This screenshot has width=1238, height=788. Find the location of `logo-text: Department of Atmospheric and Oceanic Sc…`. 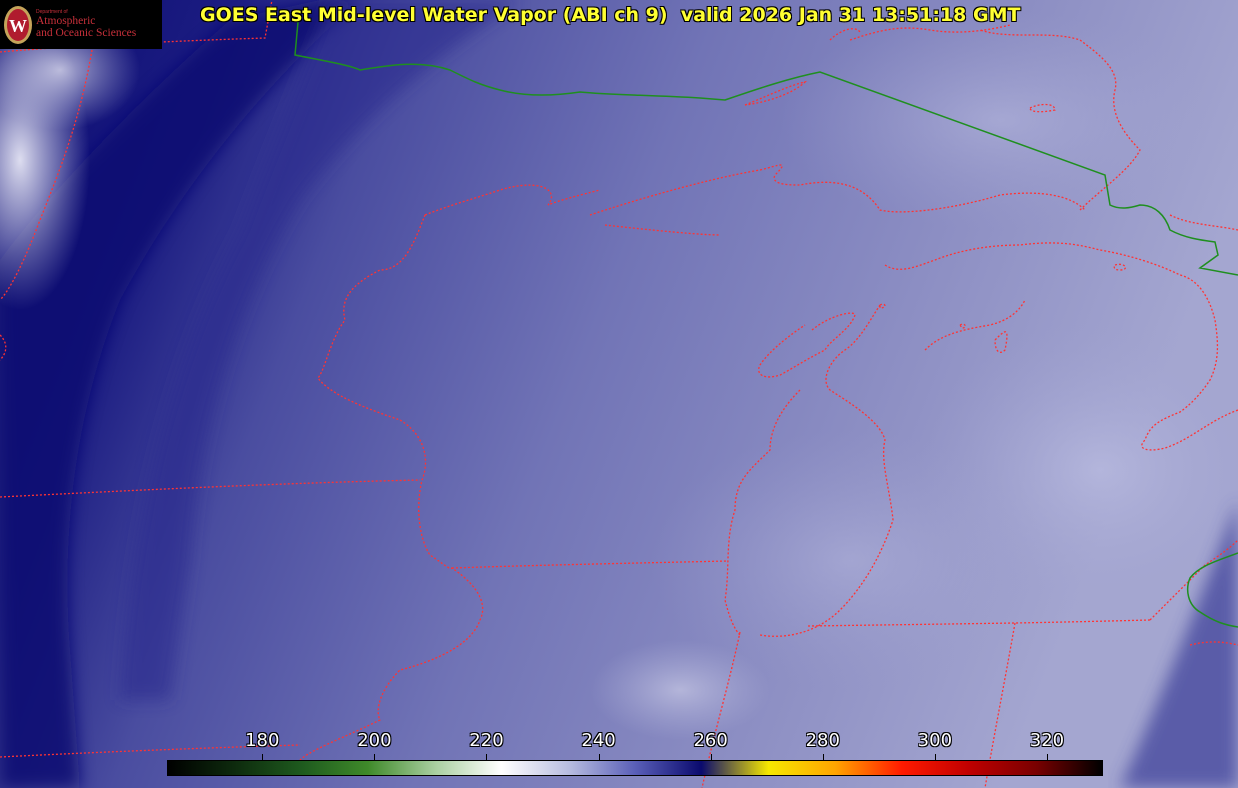

logo-text: Department of Atmospheric and Oceanic Sc… is located at coordinates (86, 24).